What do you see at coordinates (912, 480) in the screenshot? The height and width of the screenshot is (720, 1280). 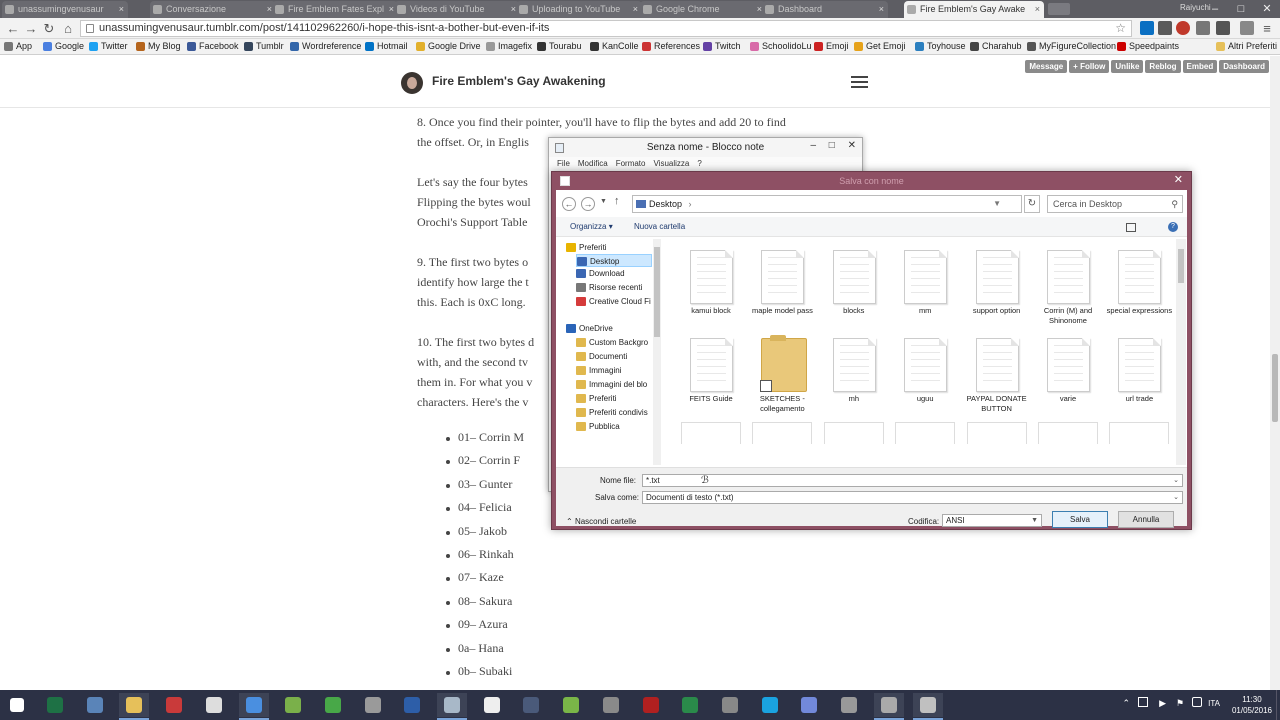 I see `filename-field: *.txt ℬ ⌄` at bounding box center [912, 480].